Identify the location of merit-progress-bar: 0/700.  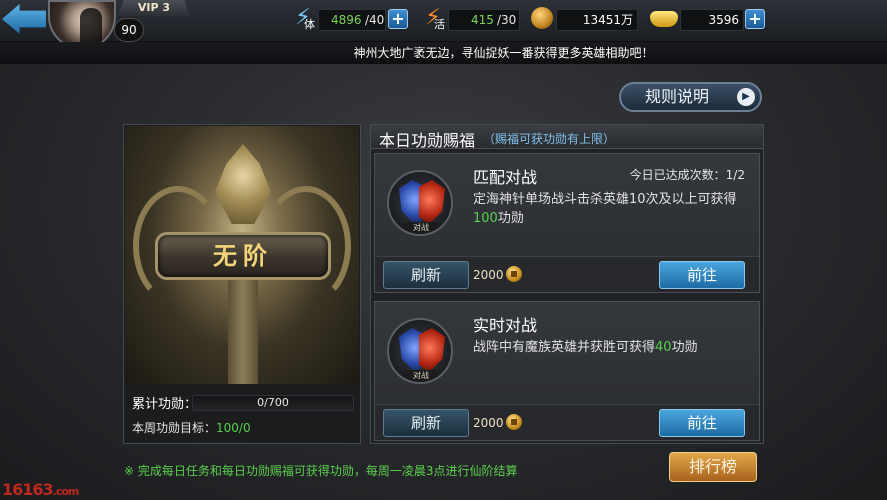
(273, 403).